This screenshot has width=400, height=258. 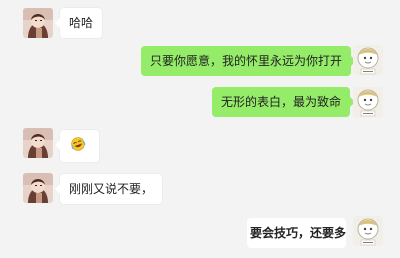 What do you see at coordinates (200, 233) in the screenshot?
I see `message-row: 要会技巧，还要多加` at bounding box center [200, 233].